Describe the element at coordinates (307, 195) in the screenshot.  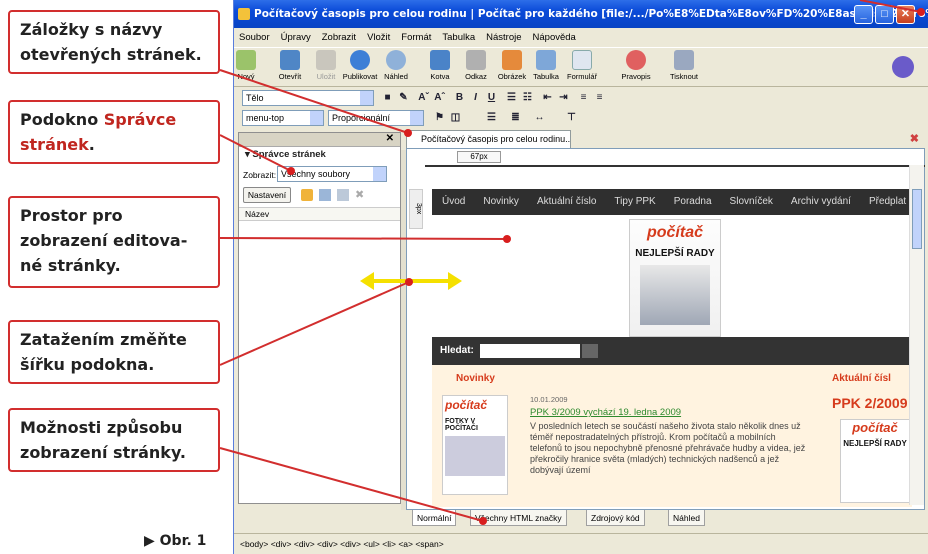
I see `panel-folder-icon` at that location.